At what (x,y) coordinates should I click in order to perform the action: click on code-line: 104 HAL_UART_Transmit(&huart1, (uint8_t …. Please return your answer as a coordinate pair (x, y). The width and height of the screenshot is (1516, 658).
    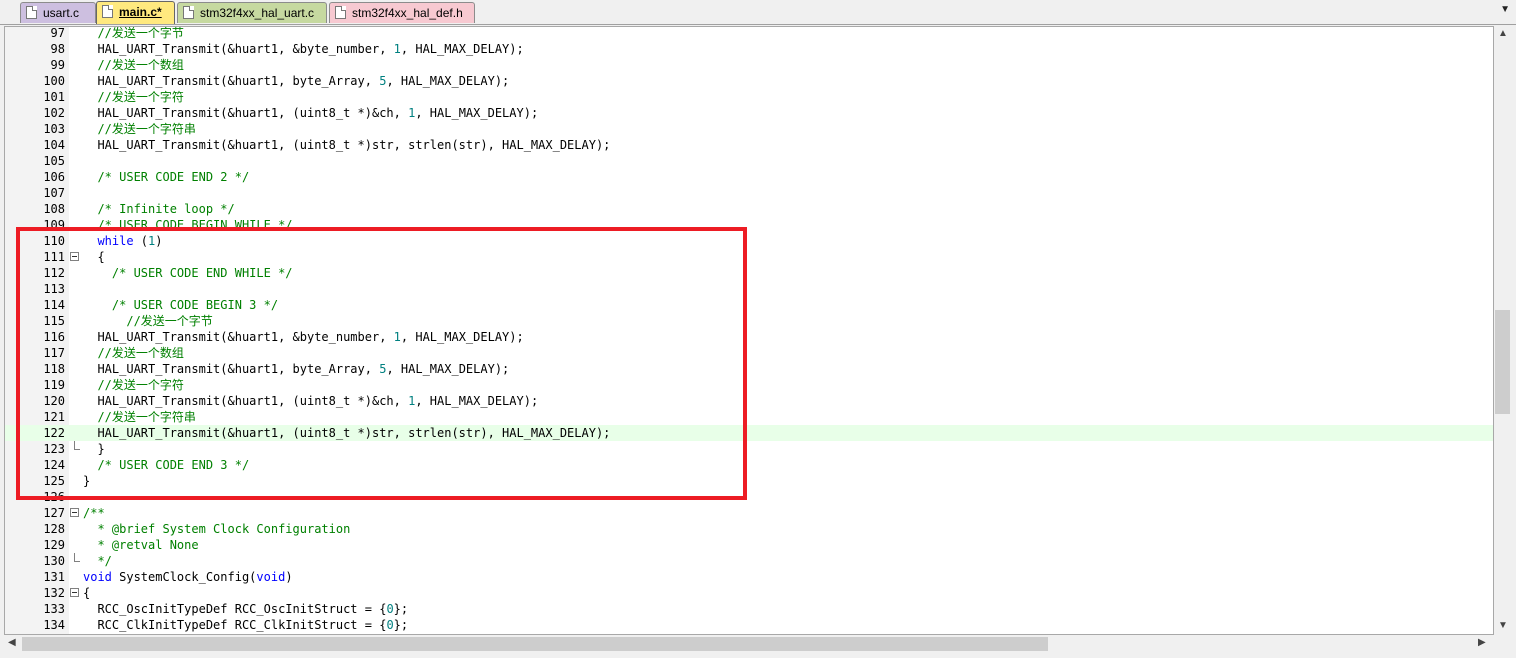
    Looking at the image, I should click on (749, 145).